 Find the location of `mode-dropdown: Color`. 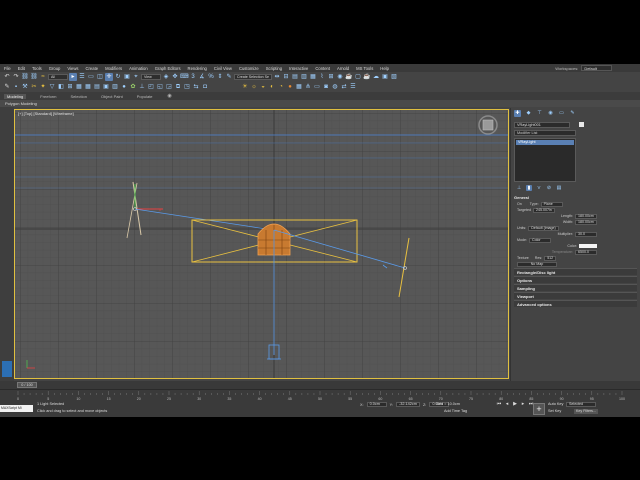

mode-dropdown: Color is located at coordinates (540, 240).